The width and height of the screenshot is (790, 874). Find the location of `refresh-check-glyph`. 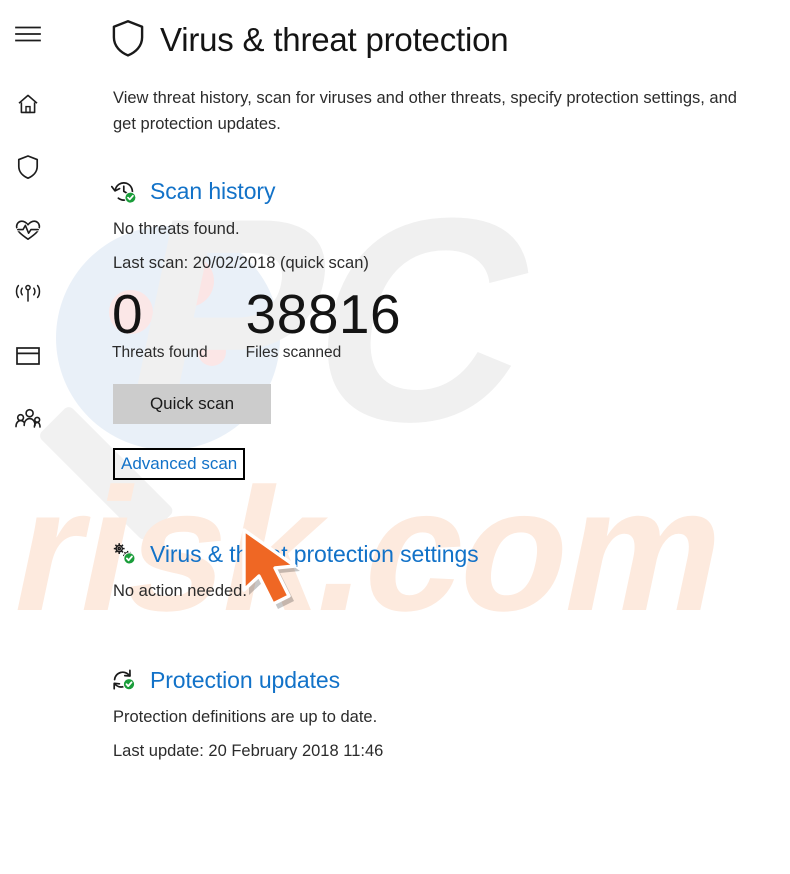

refresh-check-glyph is located at coordinates (124, 680).